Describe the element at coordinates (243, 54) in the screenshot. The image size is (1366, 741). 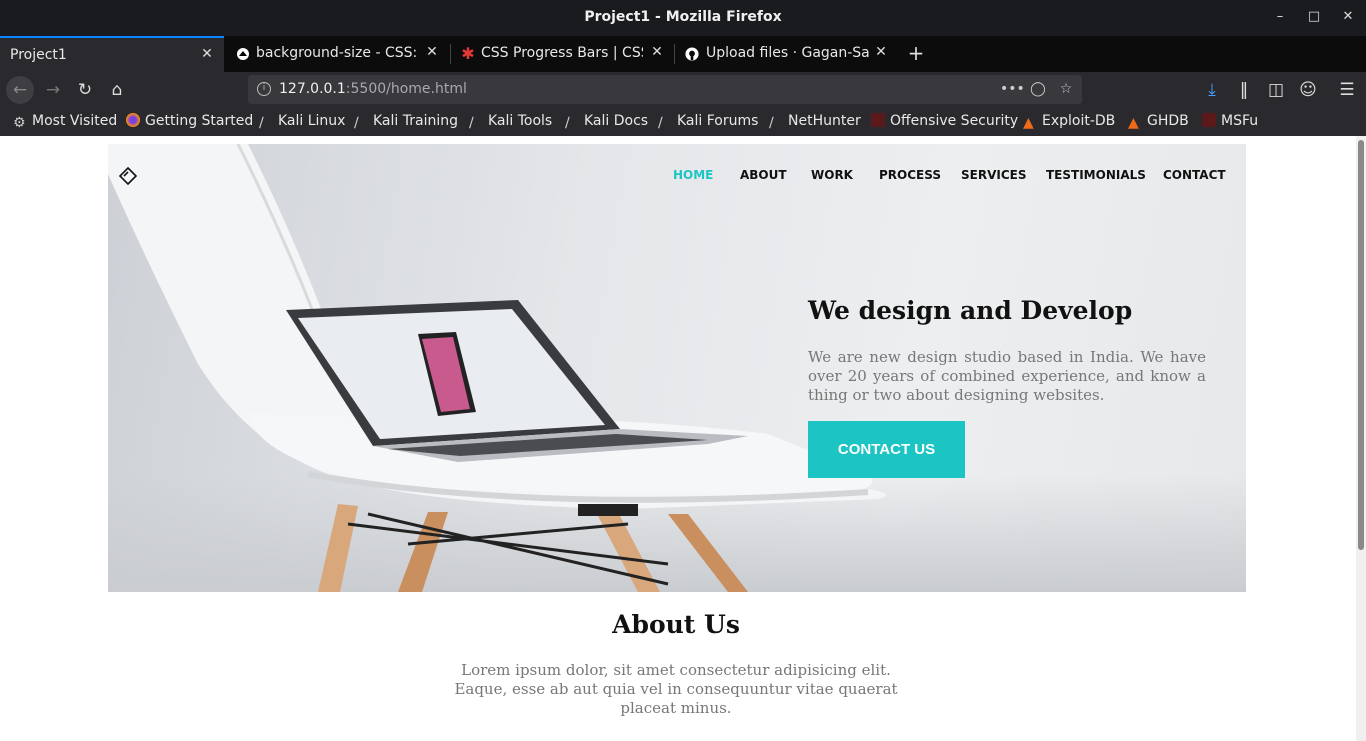
I see `mdn-icon` at that location.